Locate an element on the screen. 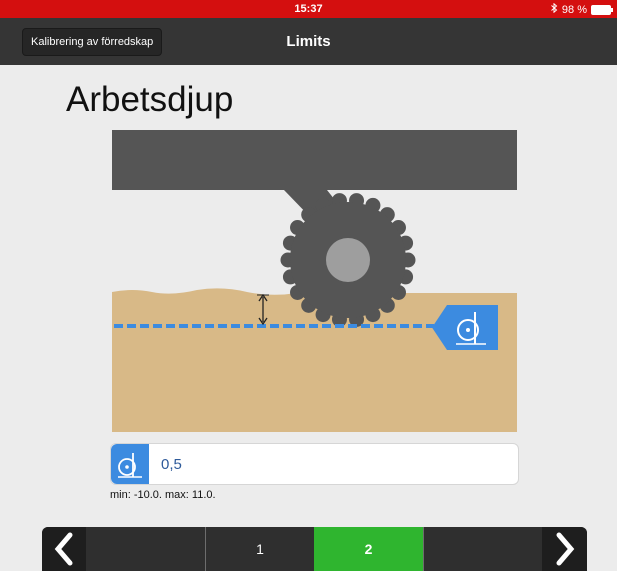 The image size is (617, 571). status-time: 15:37 is located at coordinates (308, 9).